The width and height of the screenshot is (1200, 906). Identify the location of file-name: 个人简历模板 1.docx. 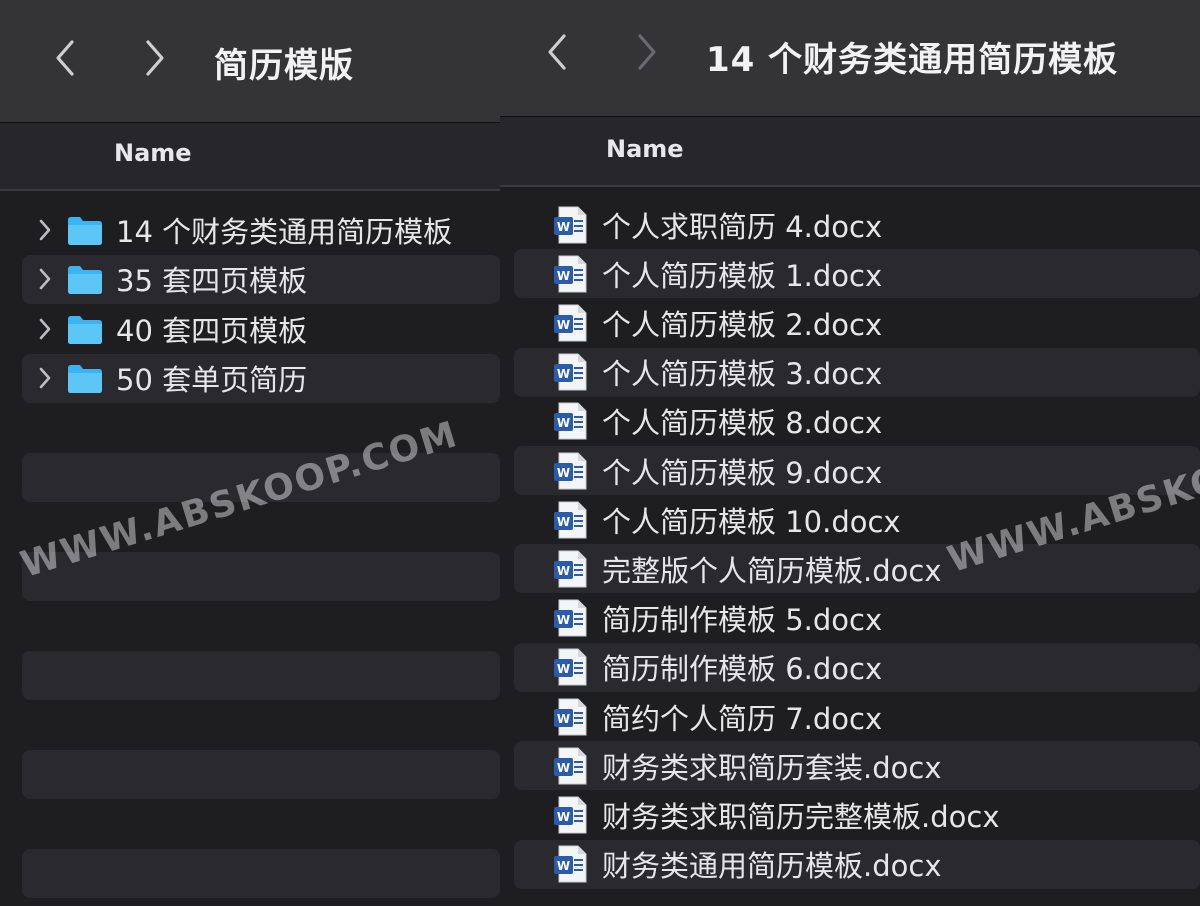
(742, 275).